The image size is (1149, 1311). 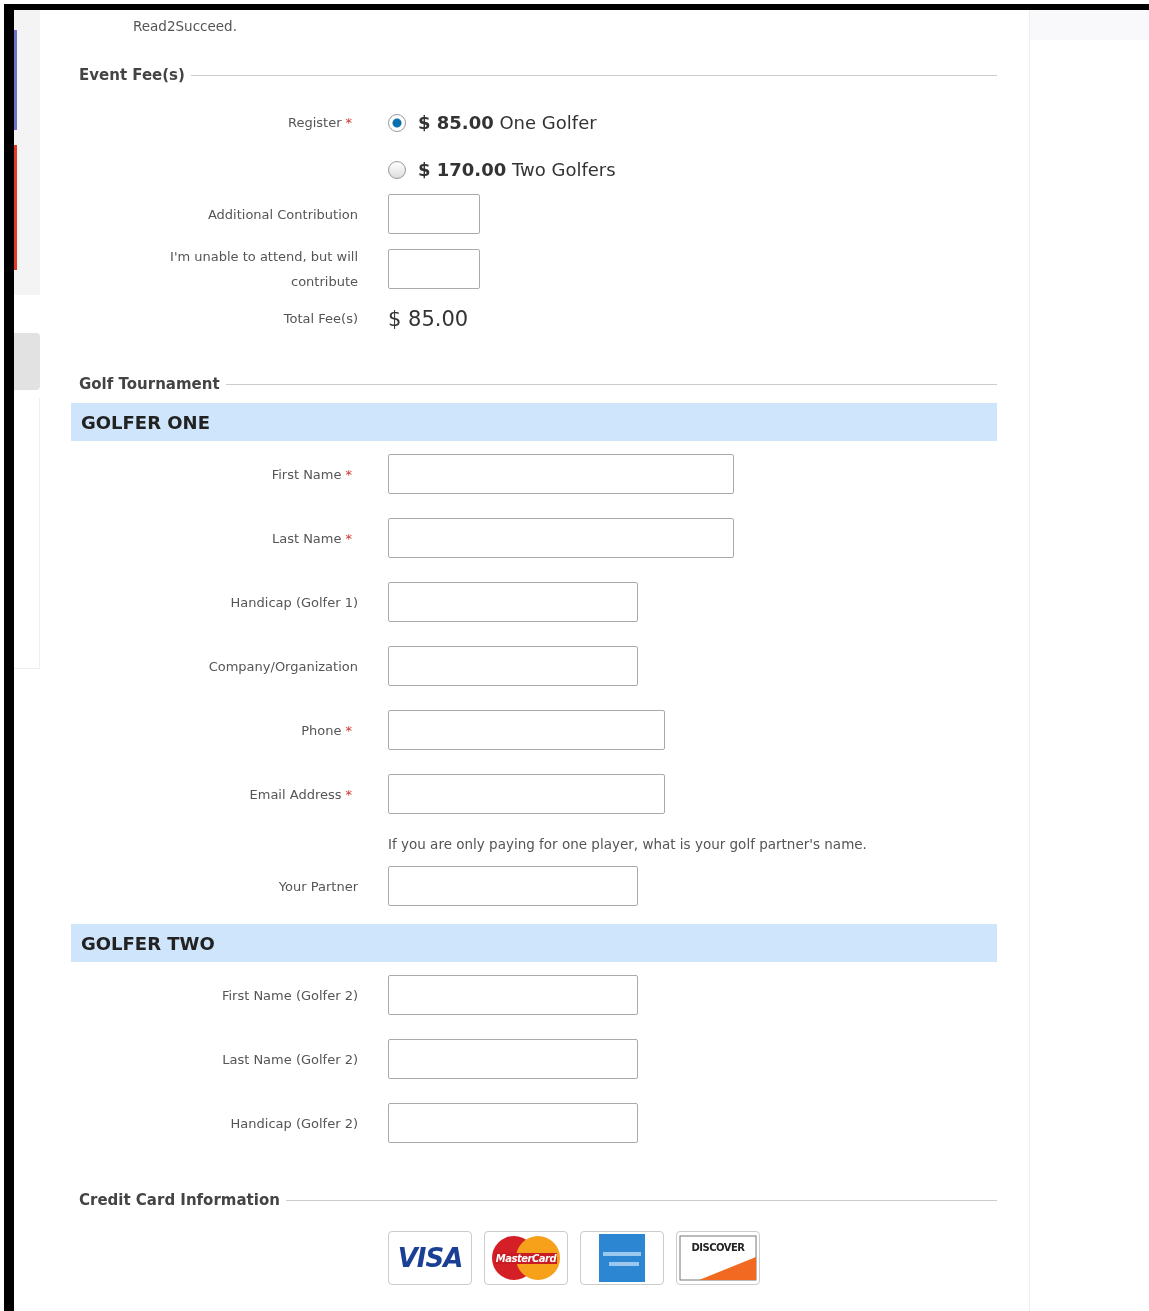 What do you see at coordinates (320, 319) in the screenshot?
I see `field-label: Total Fee(s)` at bounding box center [320, 319].